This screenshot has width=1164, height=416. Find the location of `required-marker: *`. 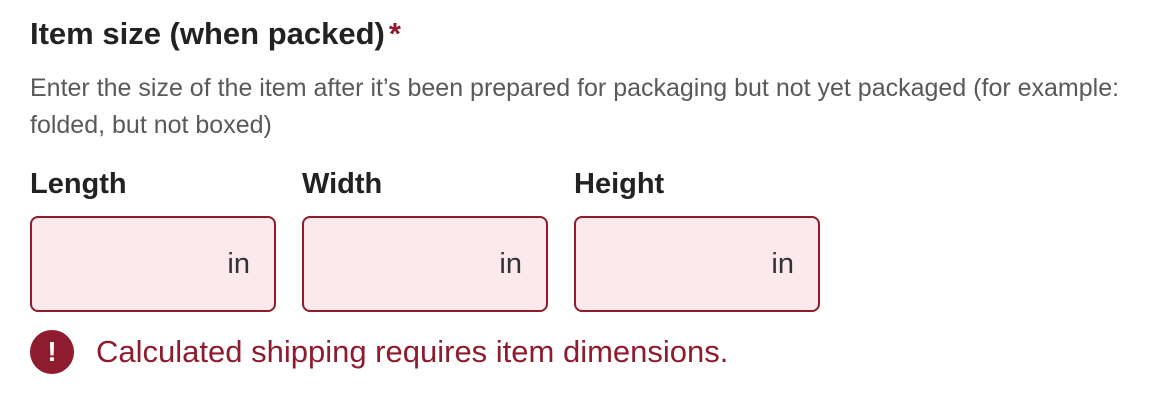

required-marker: * is located at coordinates (394, 33).